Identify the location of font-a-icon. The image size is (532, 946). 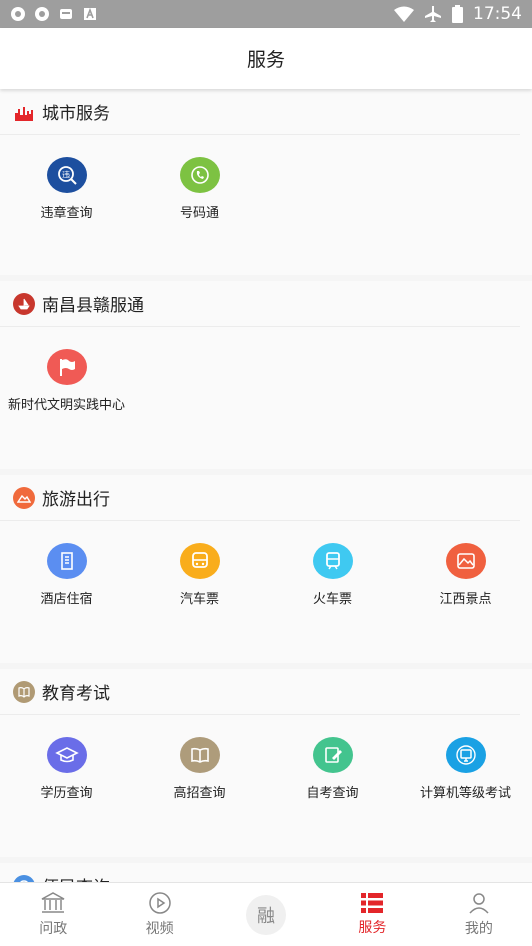
(90, 13).